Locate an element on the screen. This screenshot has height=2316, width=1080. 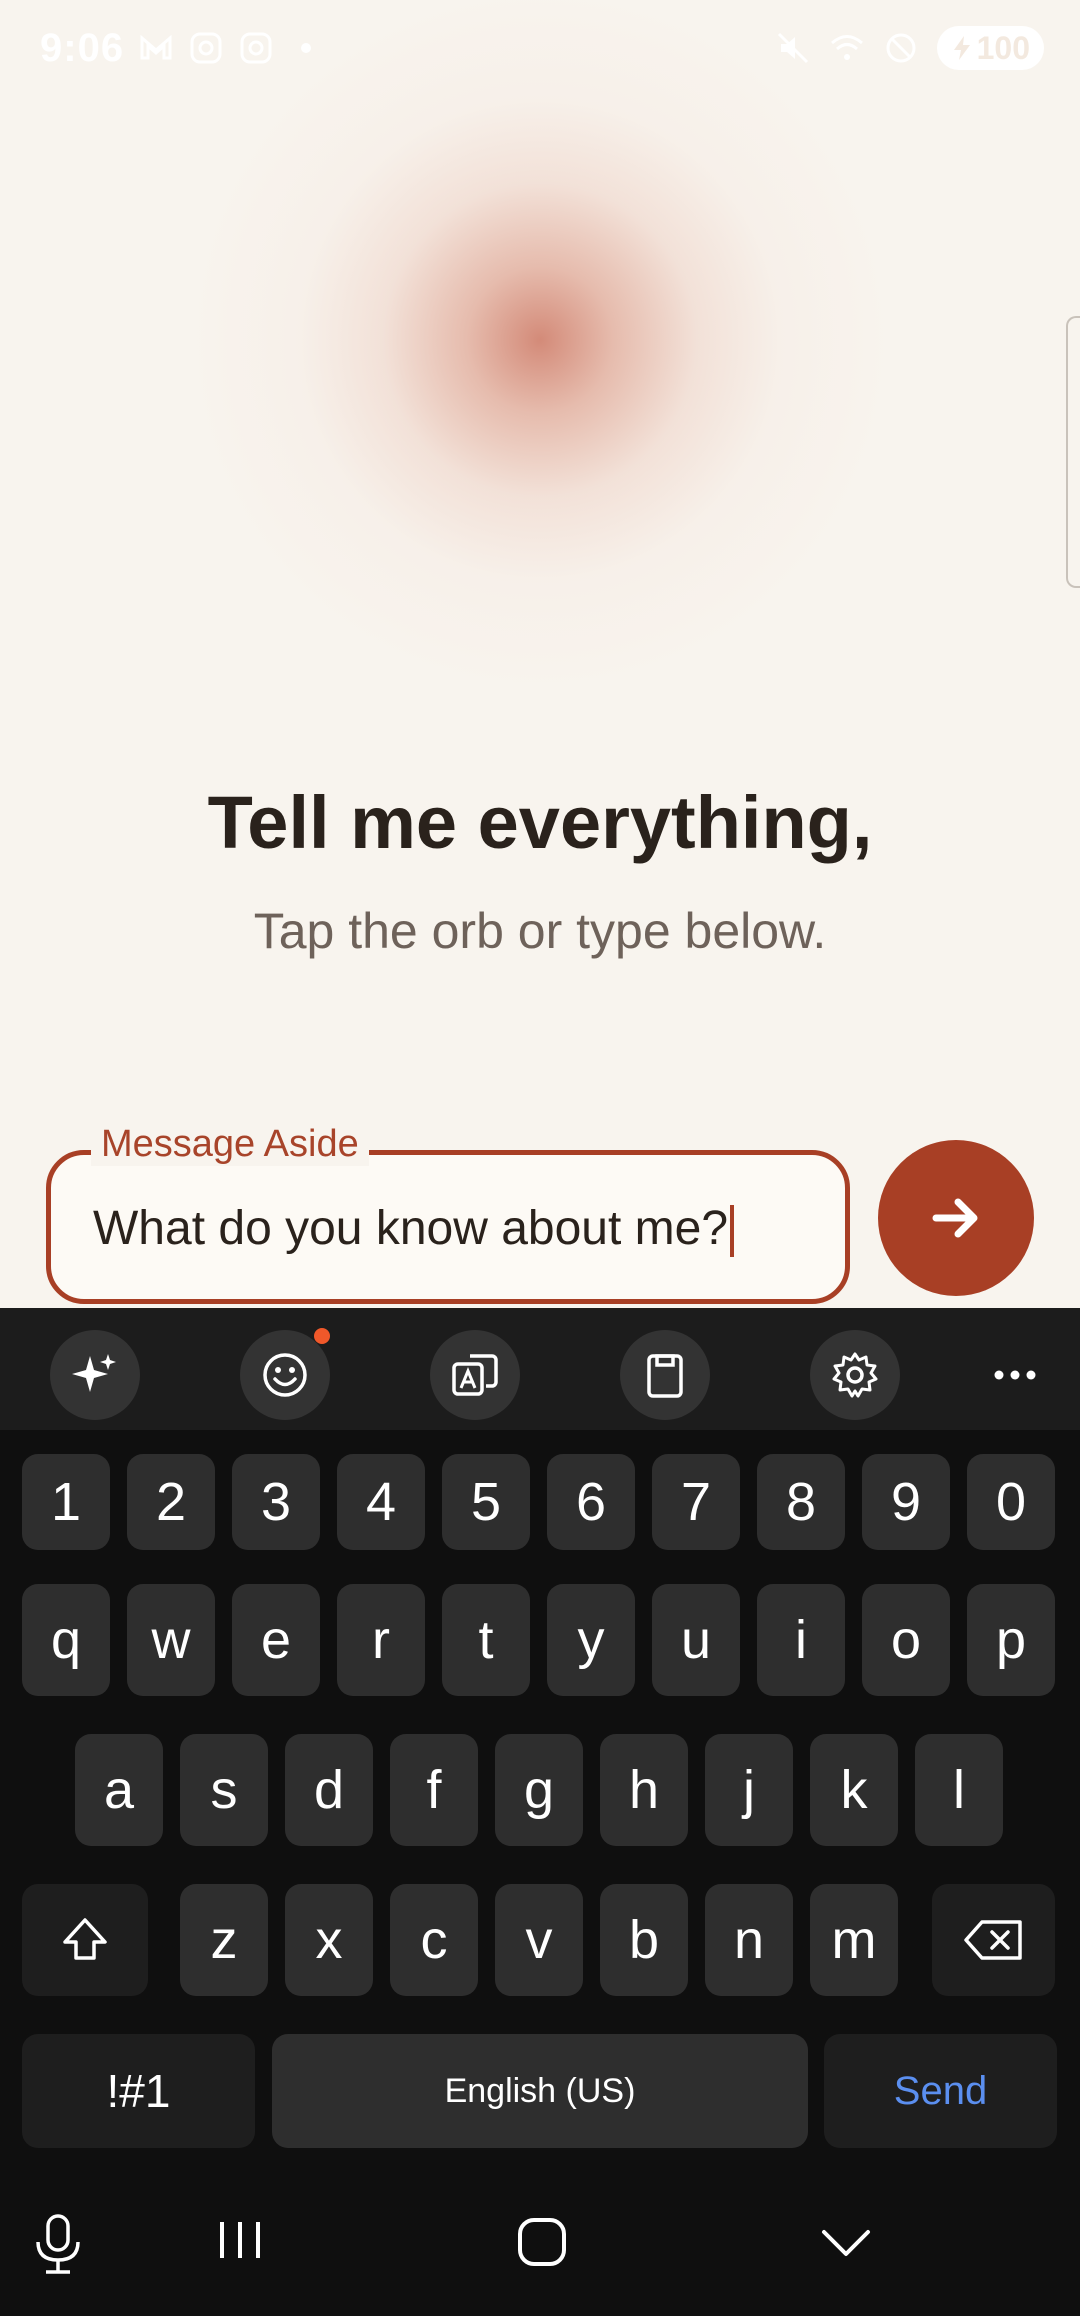
key-v: v is located at coordinates (539, 1940).